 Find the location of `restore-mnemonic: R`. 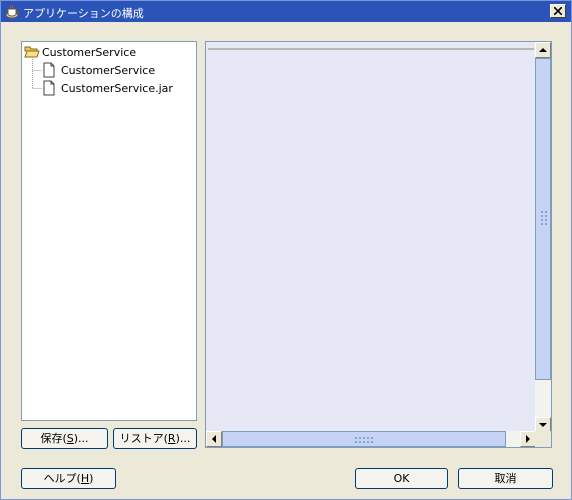

restore-mnemonic: R is located at coordinates (171, 438).